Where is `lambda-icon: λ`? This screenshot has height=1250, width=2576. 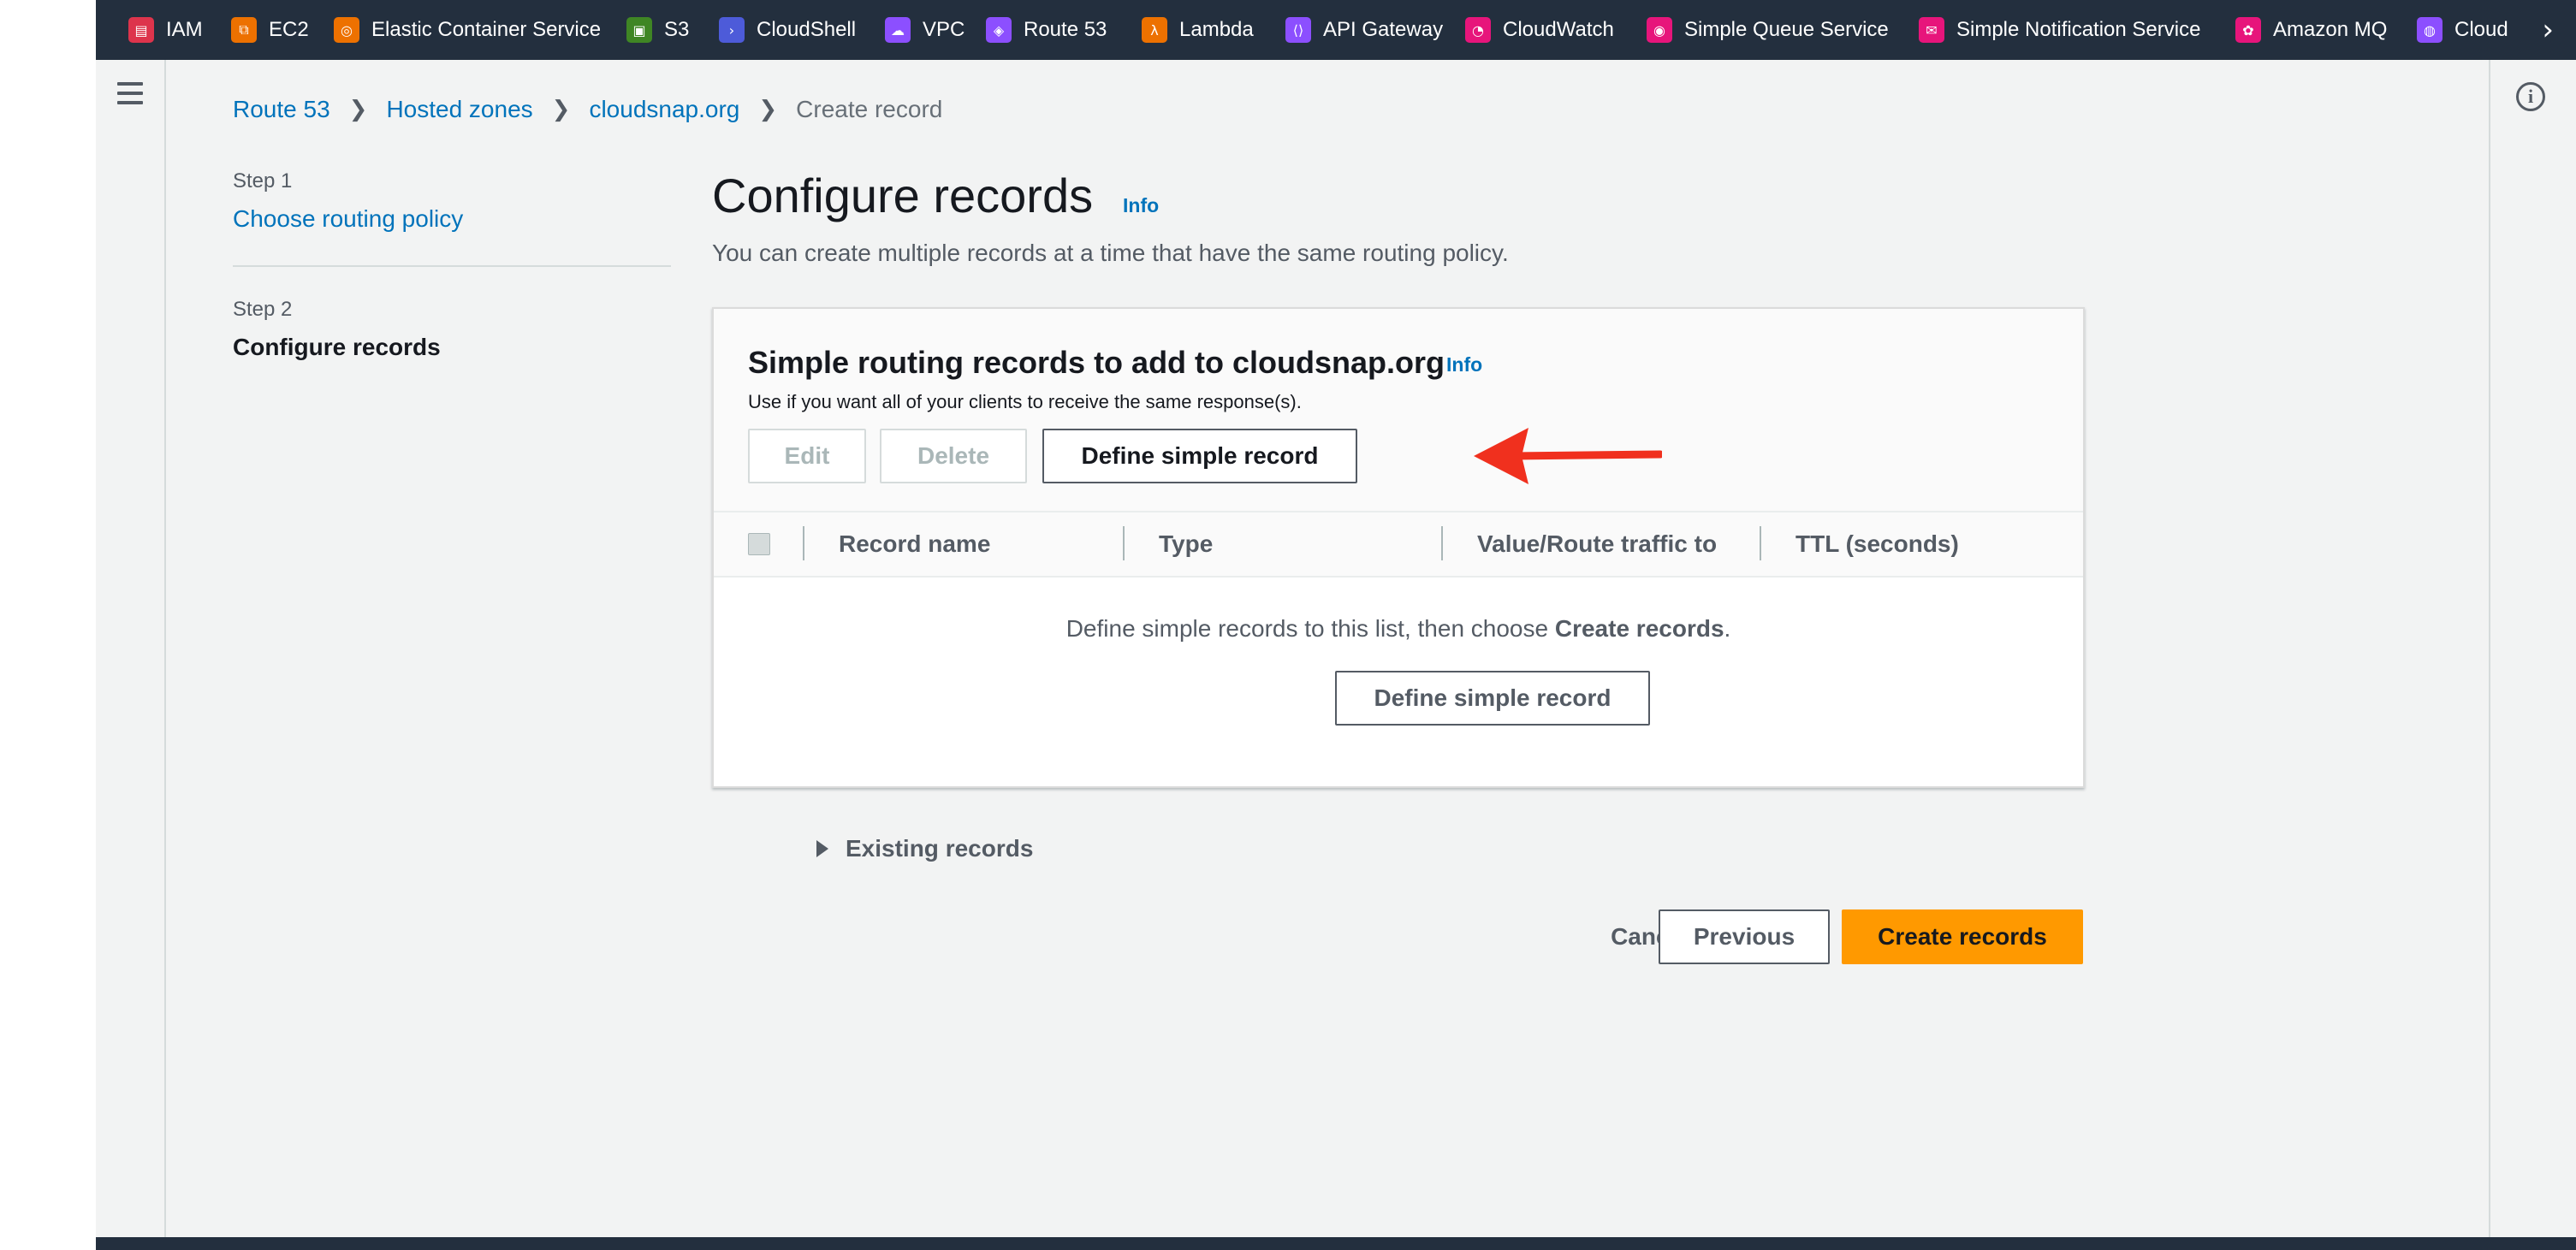
lambda-icon: λ is located at coordinates (1154, 30).